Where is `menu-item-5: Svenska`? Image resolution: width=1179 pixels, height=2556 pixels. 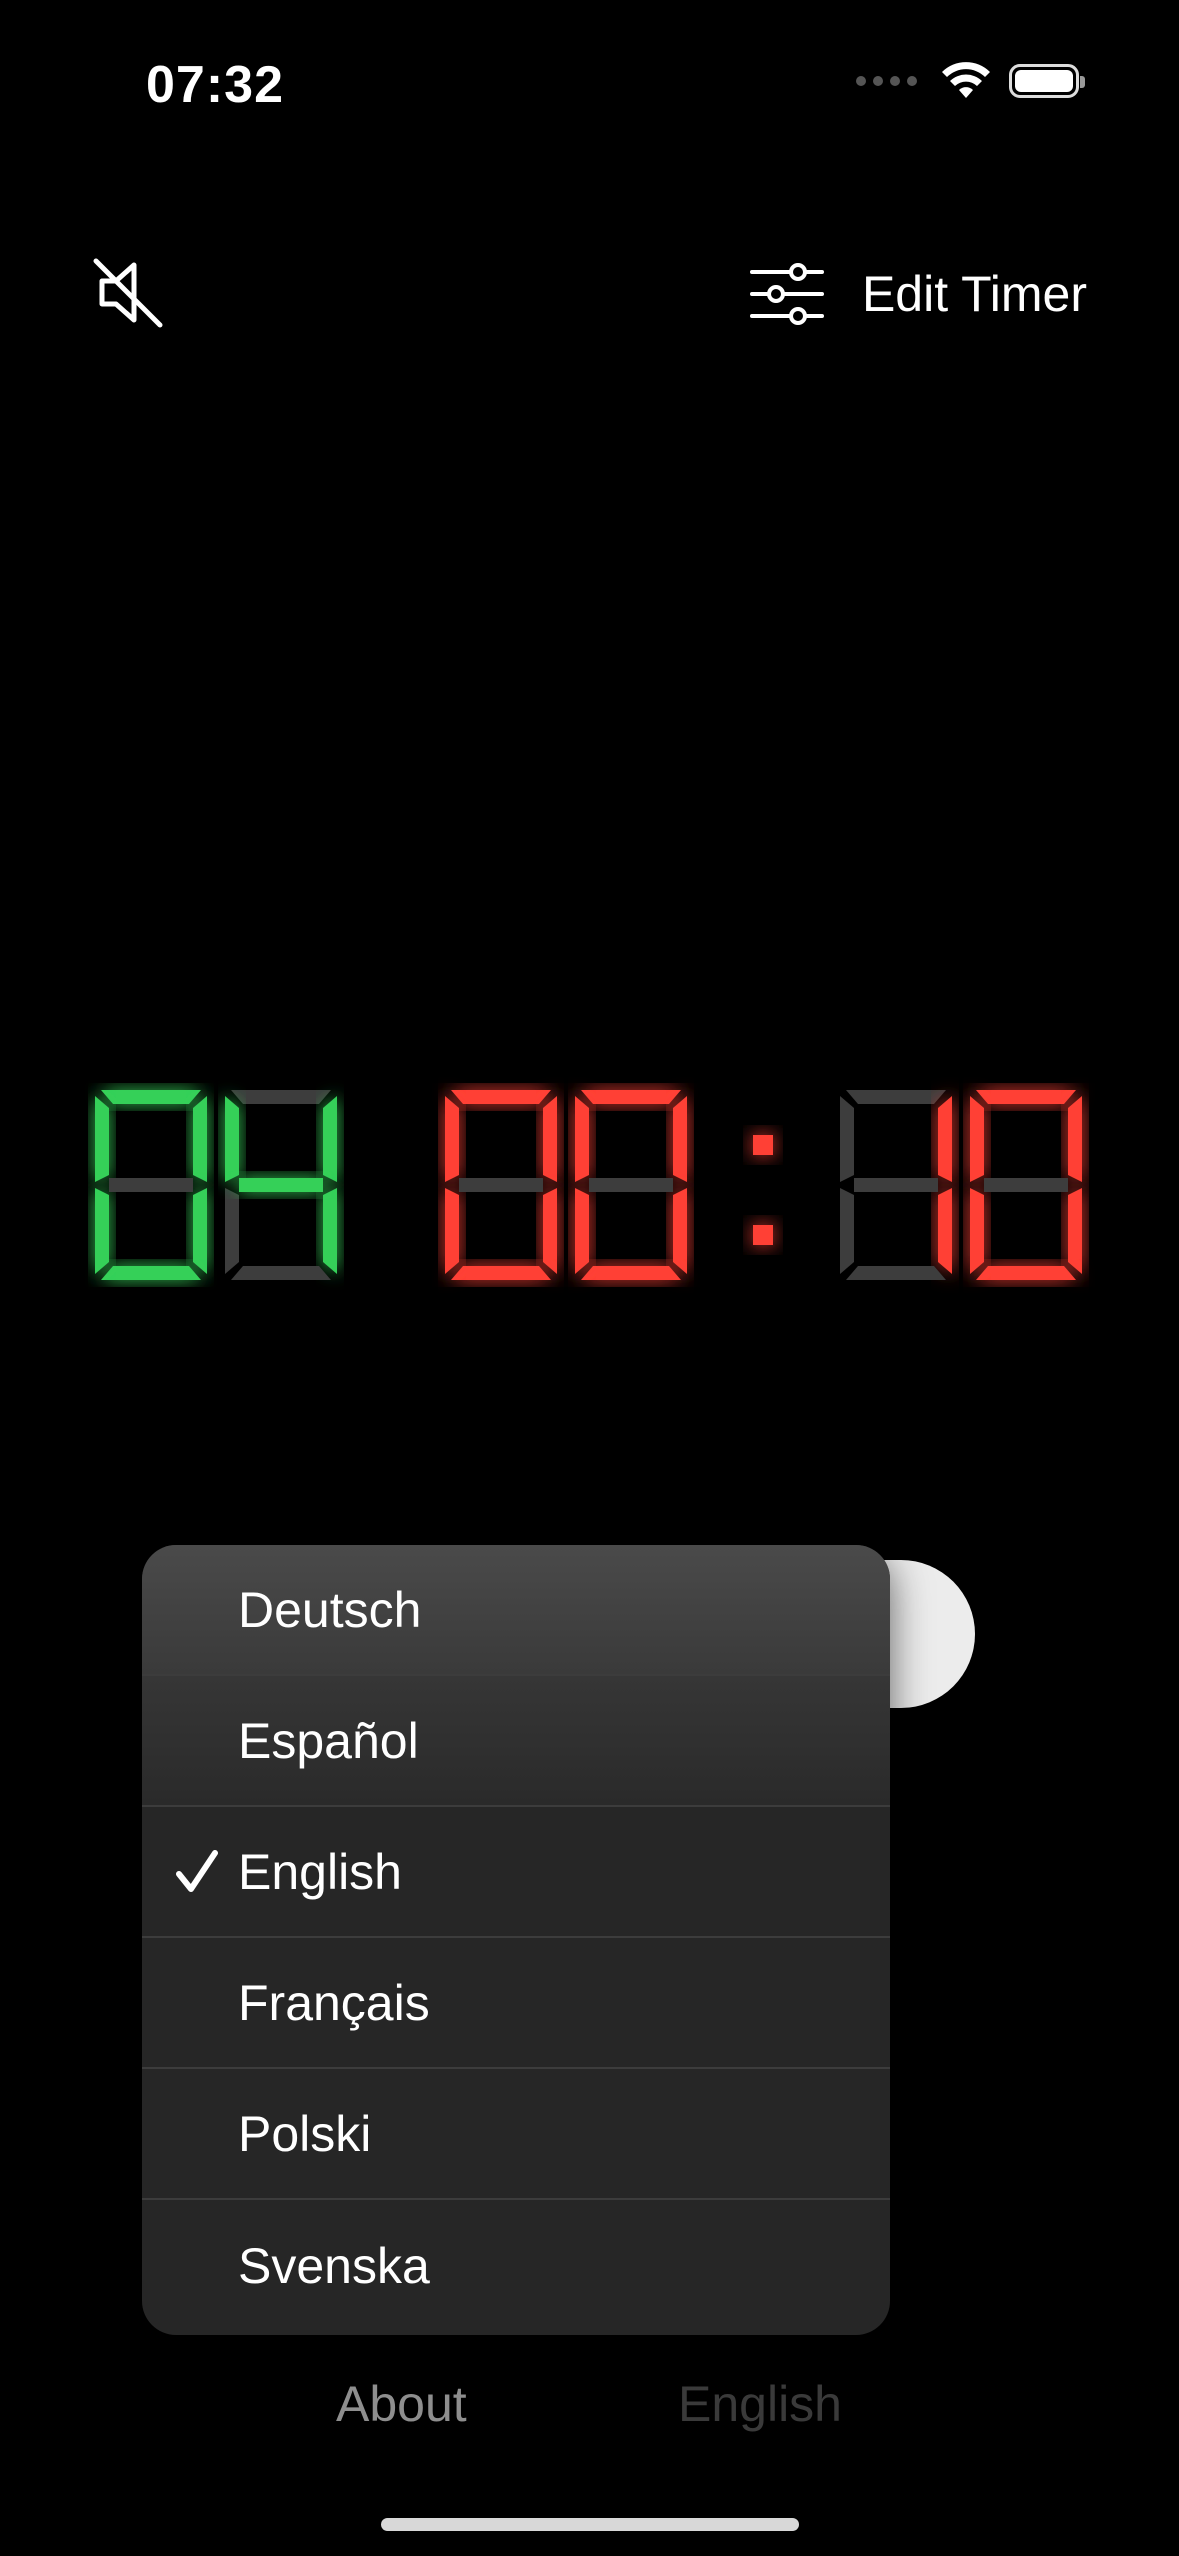 menu-item-5: Svenska is located at coordinates (516, 2265).